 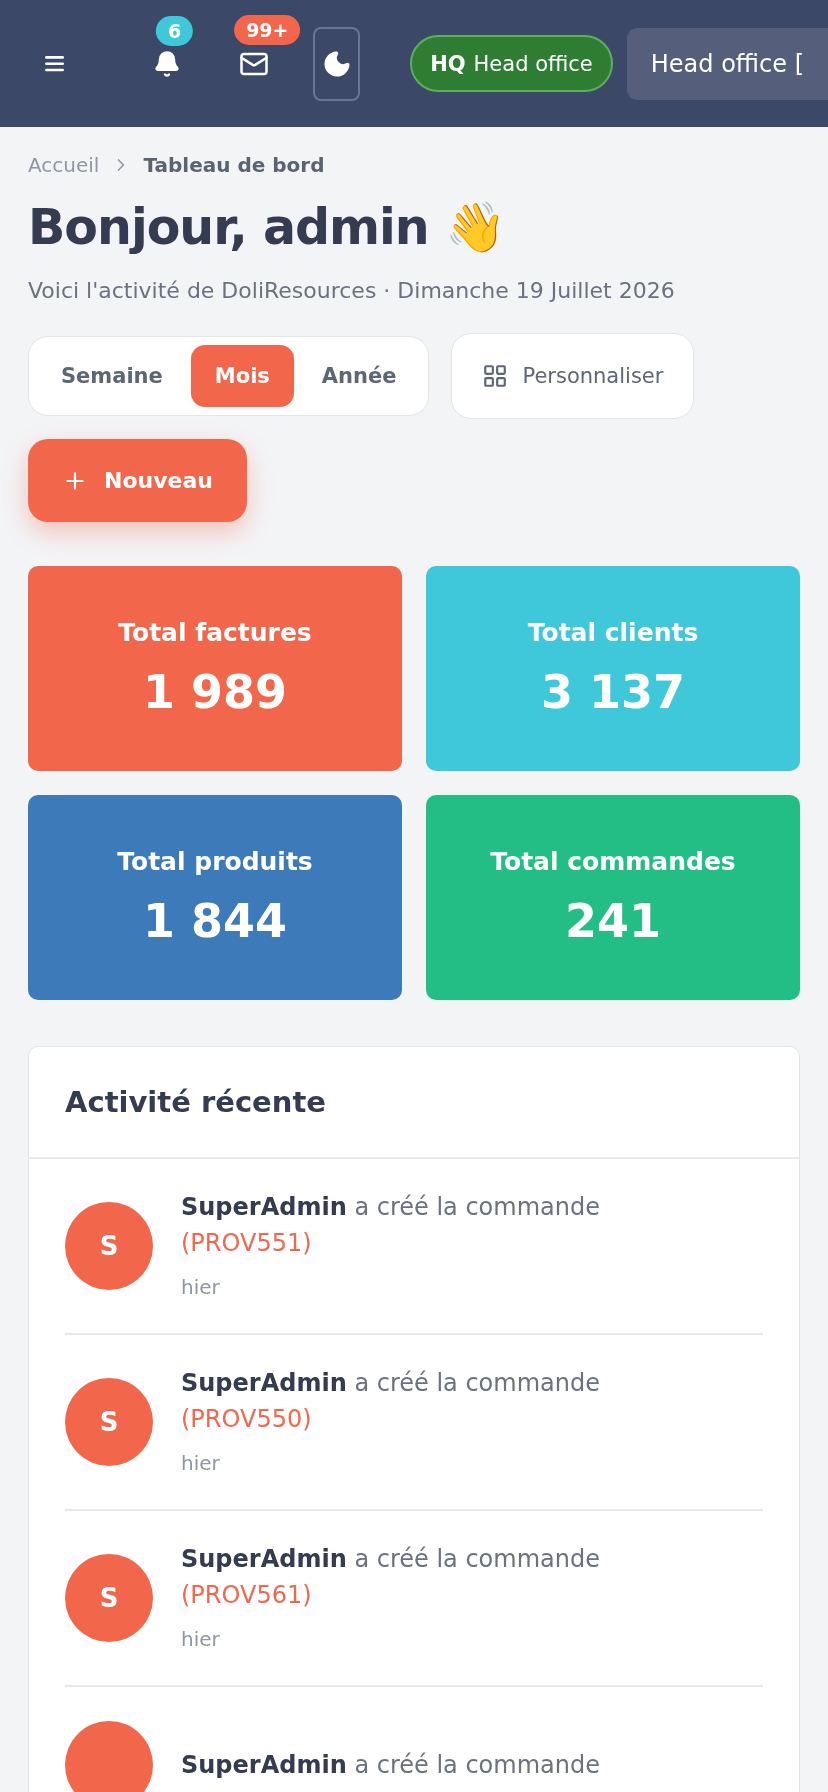 What do you see at coordinates (352, 290) in the screenshot?
I see `subtitle: Voici l'activité de DoliResources · Dimanche 19 Juillet 2026` at bounding box center [352, 290].